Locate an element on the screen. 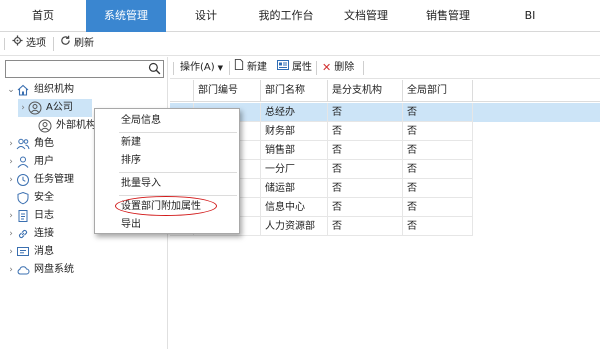 This screenshot has width=600, height=349. link-icon is located at coordinates (23, 234).